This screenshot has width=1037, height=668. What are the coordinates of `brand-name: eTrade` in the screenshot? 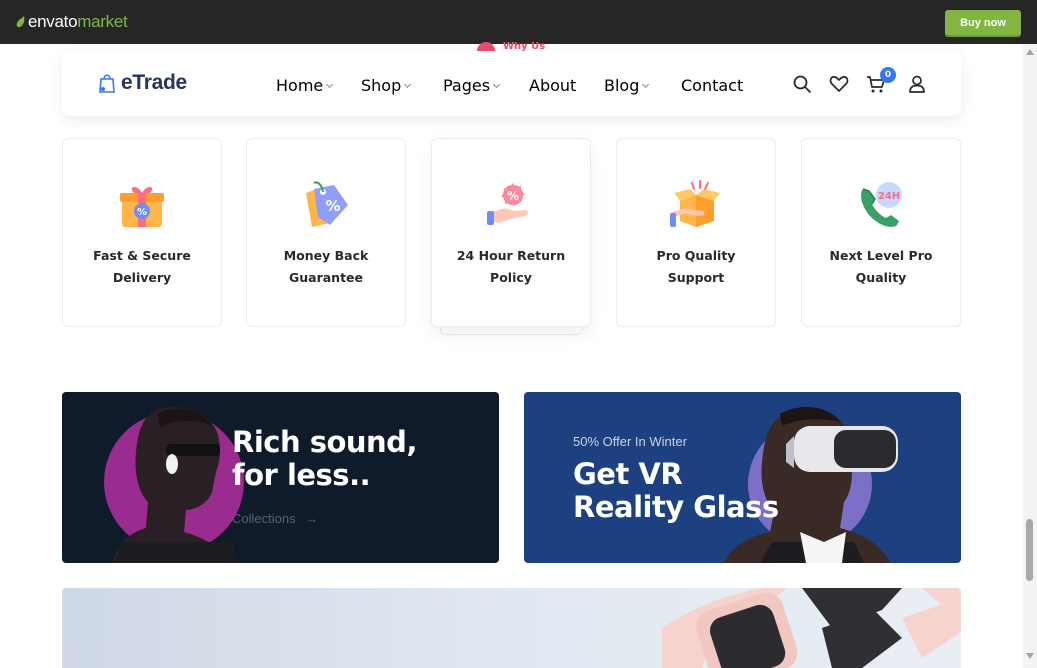 It's located at (154, 82).